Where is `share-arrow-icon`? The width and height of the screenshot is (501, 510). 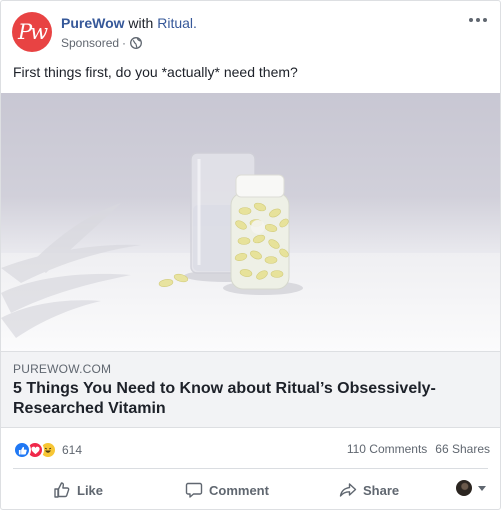 share-arrow-icon is located at coordinates (348, 490).